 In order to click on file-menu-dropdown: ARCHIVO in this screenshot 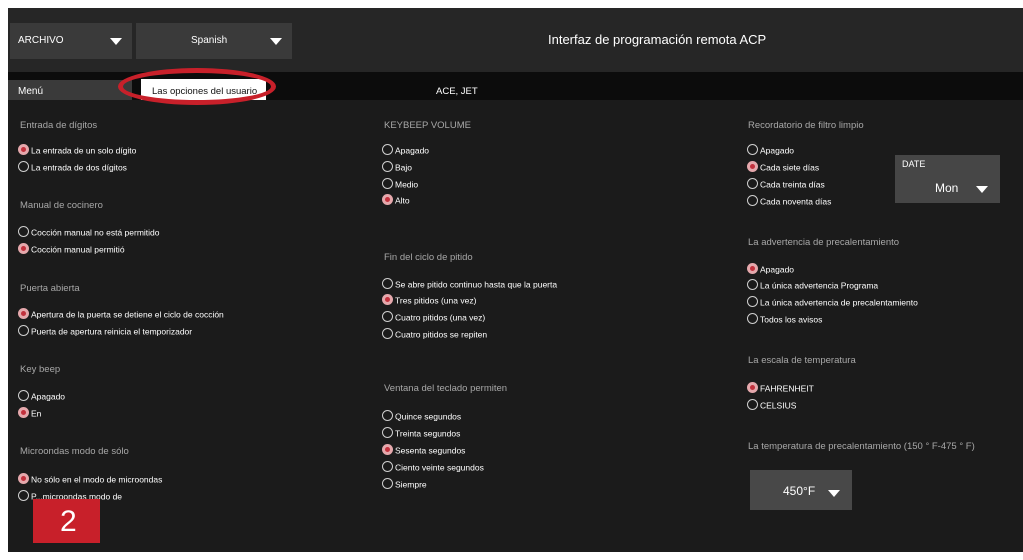, I will do `click(71, 41)`.